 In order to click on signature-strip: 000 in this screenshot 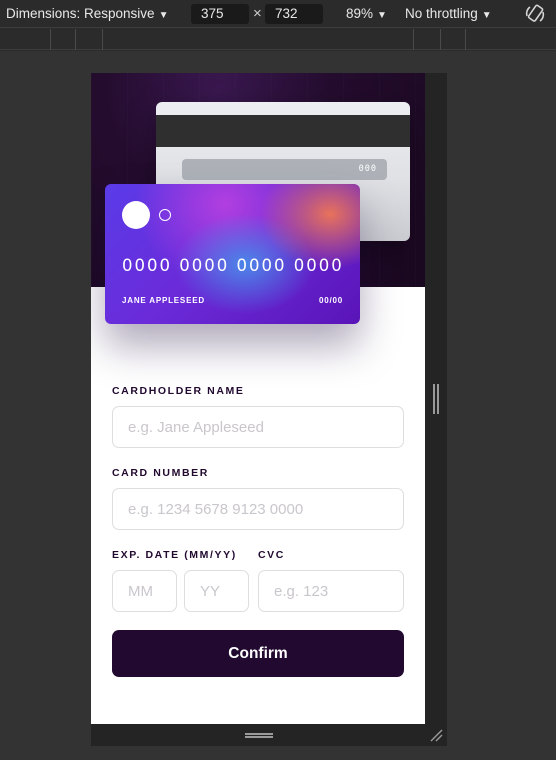, I will do `click(284, 169)`.